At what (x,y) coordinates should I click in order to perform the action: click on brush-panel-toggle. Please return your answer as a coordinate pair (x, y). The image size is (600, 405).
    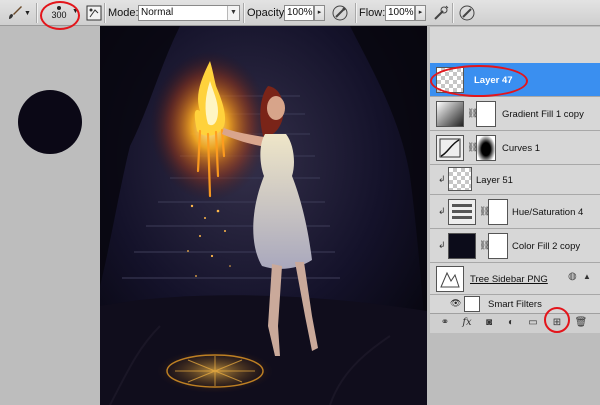
    Looking at the image, I should click on (94, 13).